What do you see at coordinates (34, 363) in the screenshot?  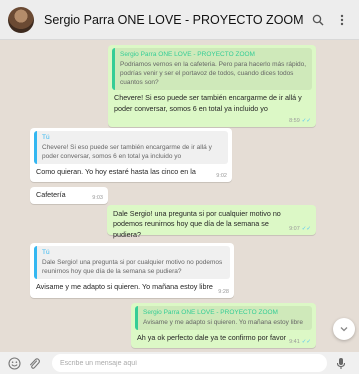 I see `paperclip-icon` at bounding box center [34, 363].